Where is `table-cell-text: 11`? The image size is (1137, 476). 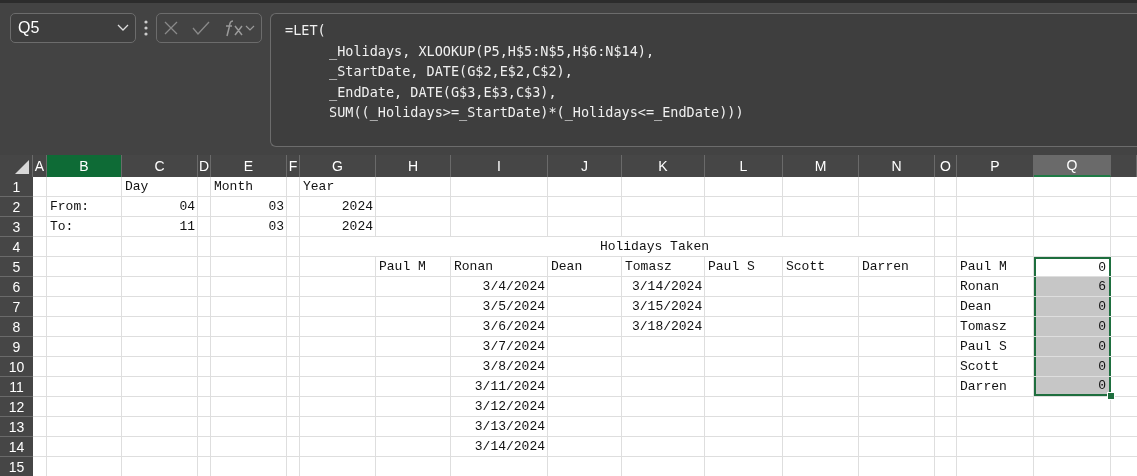 table-cell-text: 11 is located at coordinates (187, 227).